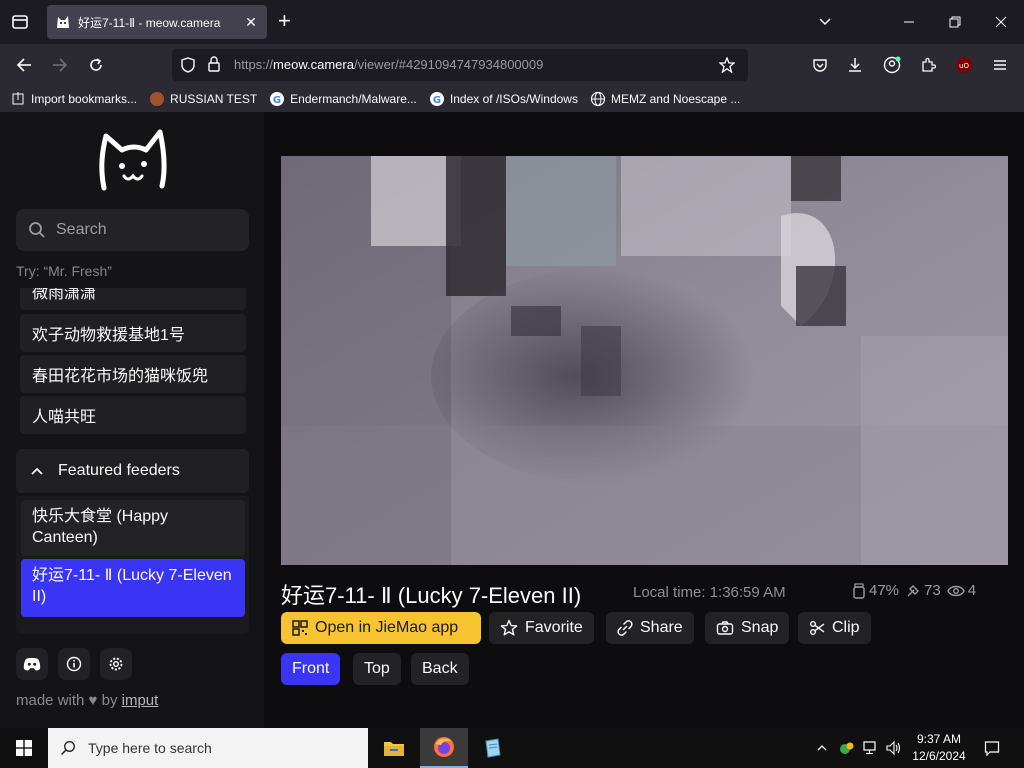 The image size is (1024, 768). Describe the element at coordinates (747, 628) in the screenshot. I see `snap-button: Snap` at that location.